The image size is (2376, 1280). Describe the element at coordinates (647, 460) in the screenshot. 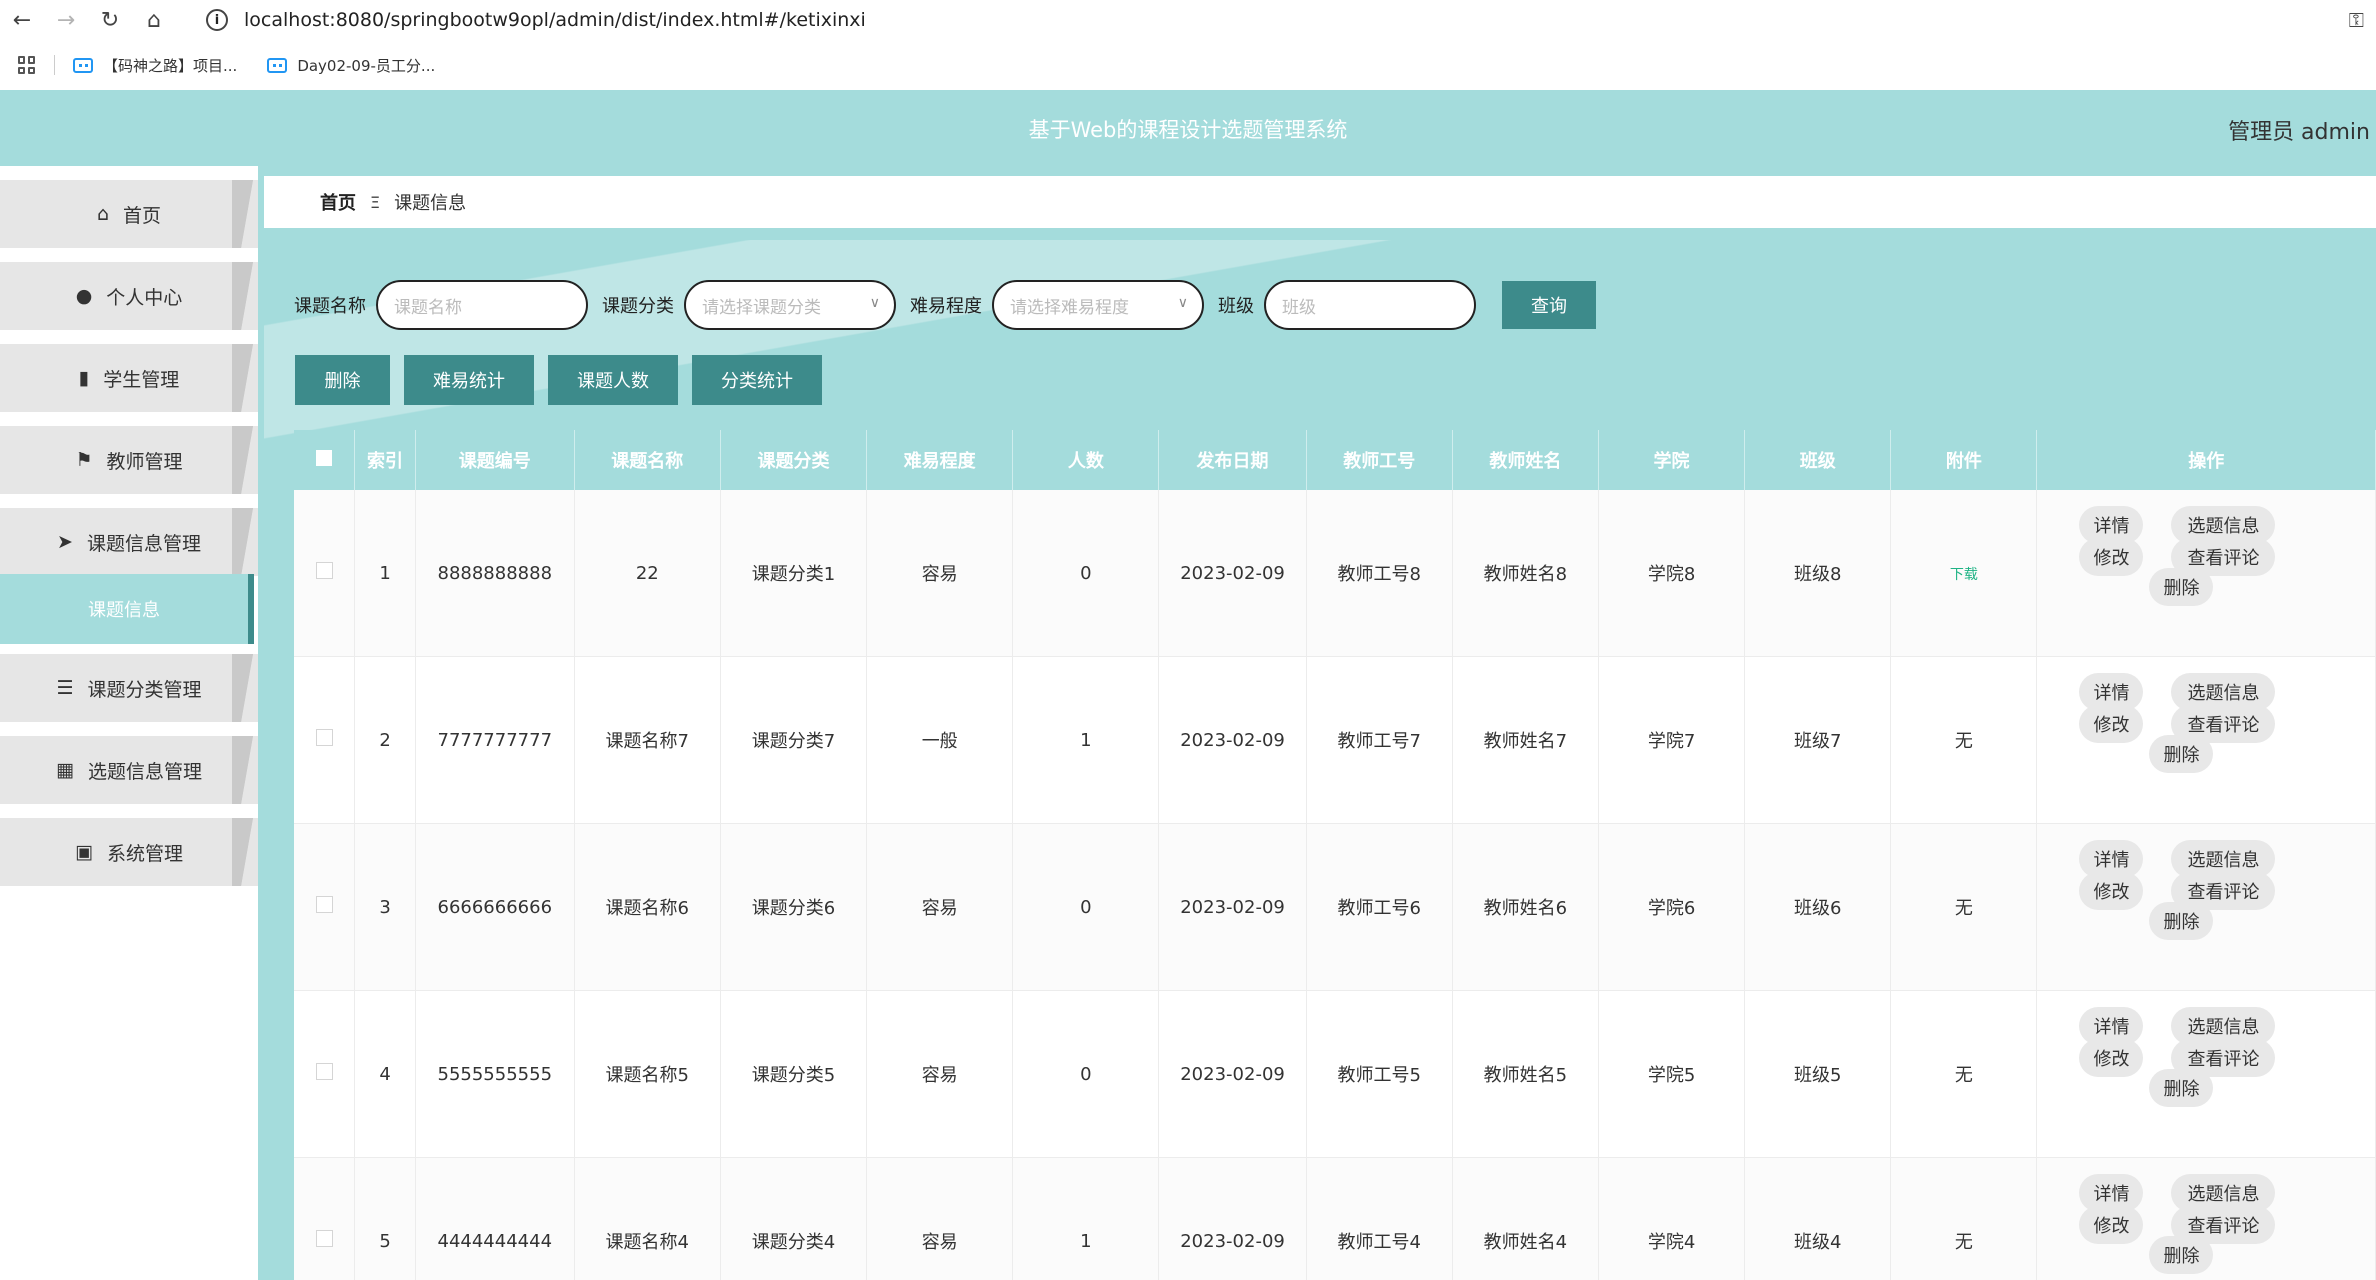

I see `column-header: 课题名称` at that location.